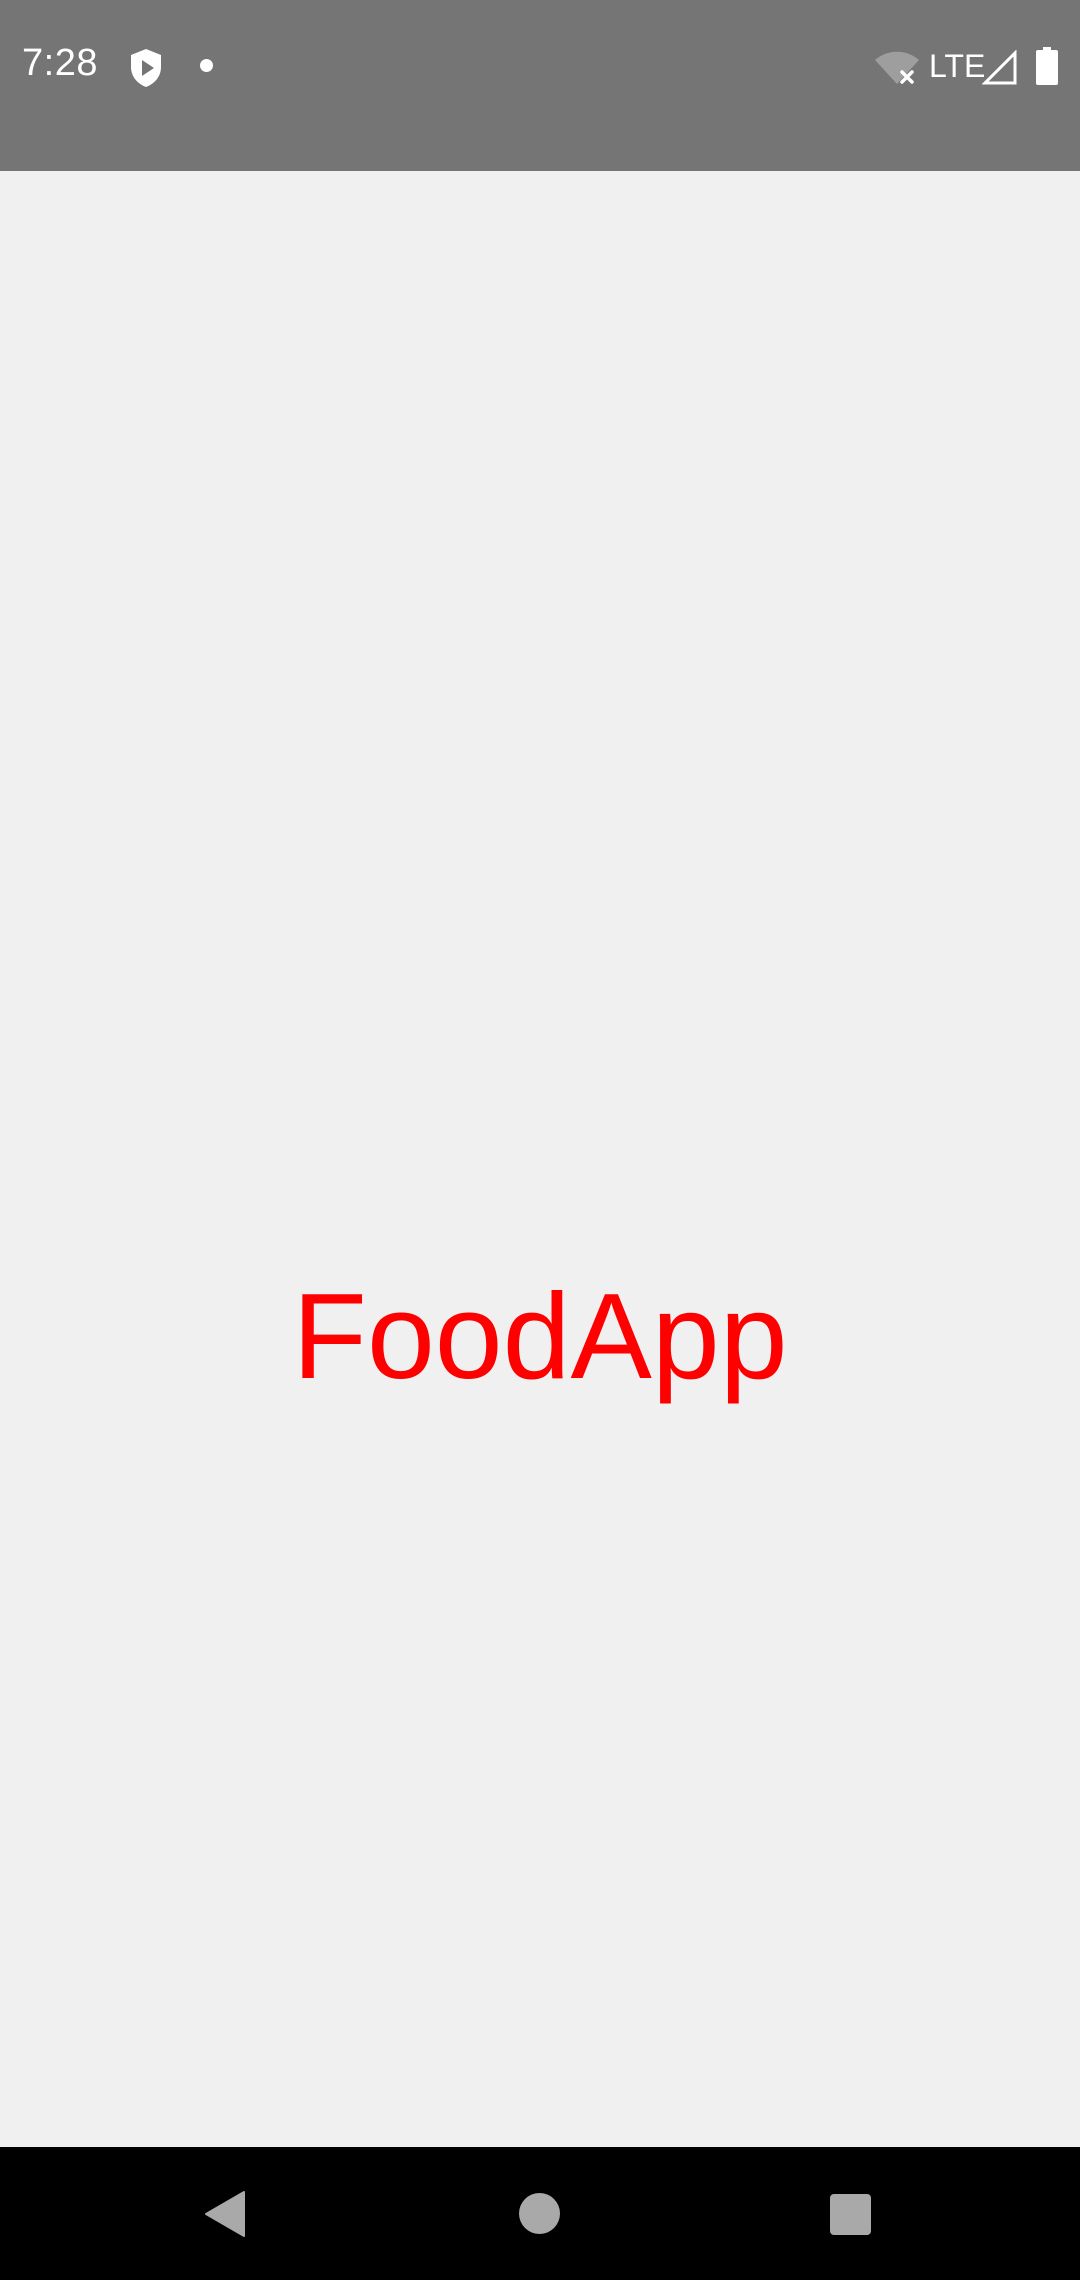 This screenshot has height=2280, width=1080. I want to click on status-bar: 7:28 LTE, so click(540, 85).